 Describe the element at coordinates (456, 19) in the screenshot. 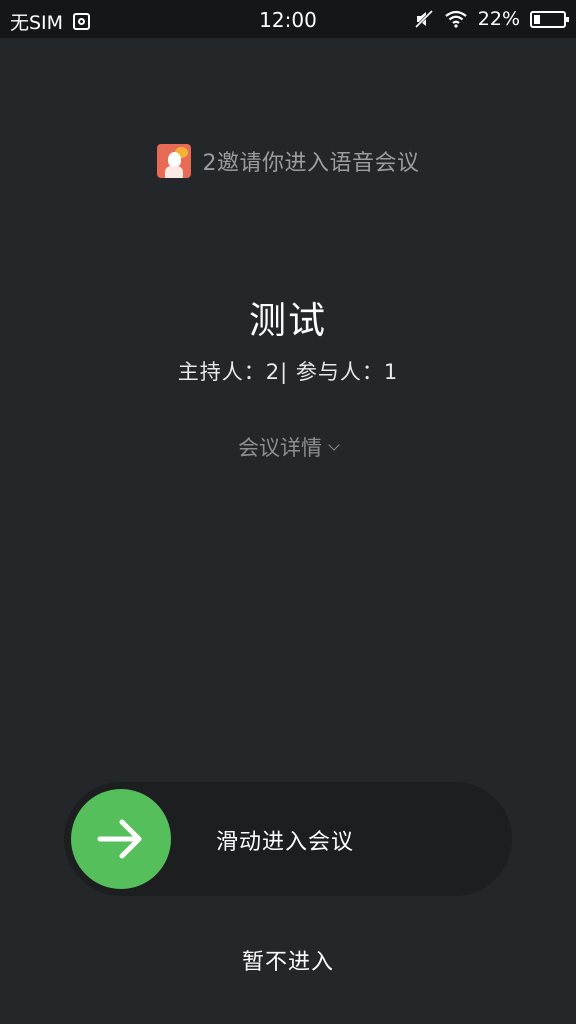

I see `wifi-icon` at that location.